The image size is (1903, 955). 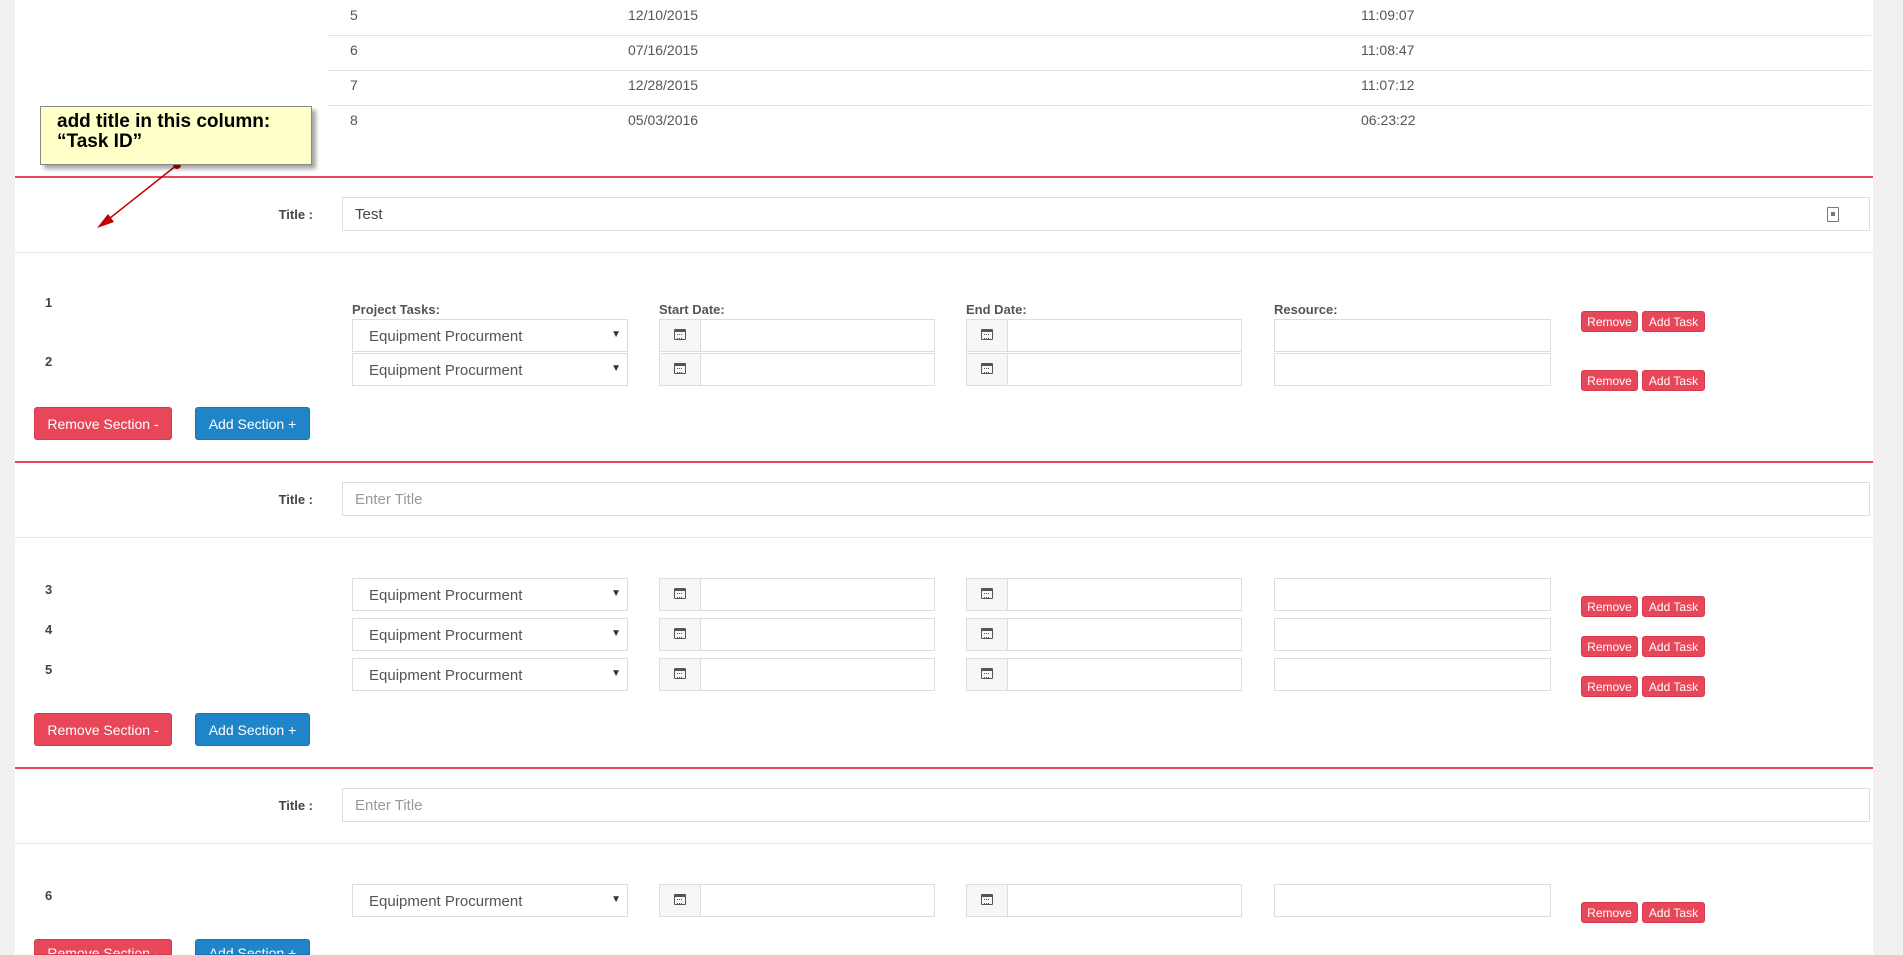 What do you see at coordinates (100, 141) in the screenshot?
I see `annotation-line2: “Task ID”` at bounding box center [100, 141].